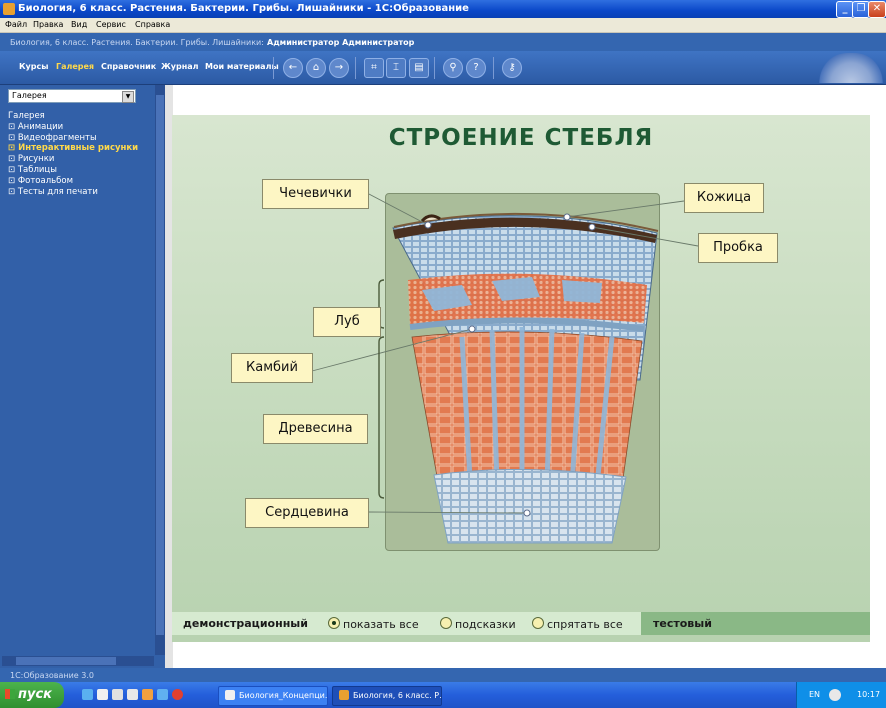  What do you see at coordinates (73, 116) in the screenshot?
I see `tree-root: Галерея` at bounding box center [73, 116].